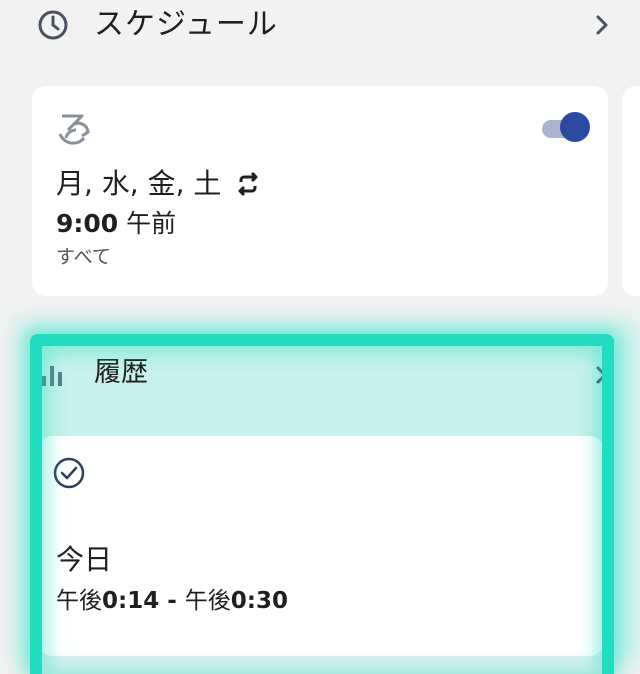 This screenshot has height=674, width=640. What do you see at coordinates (248, 184) in the screenshot?
I see `repeat-icon` at bounding box center [248, 184].